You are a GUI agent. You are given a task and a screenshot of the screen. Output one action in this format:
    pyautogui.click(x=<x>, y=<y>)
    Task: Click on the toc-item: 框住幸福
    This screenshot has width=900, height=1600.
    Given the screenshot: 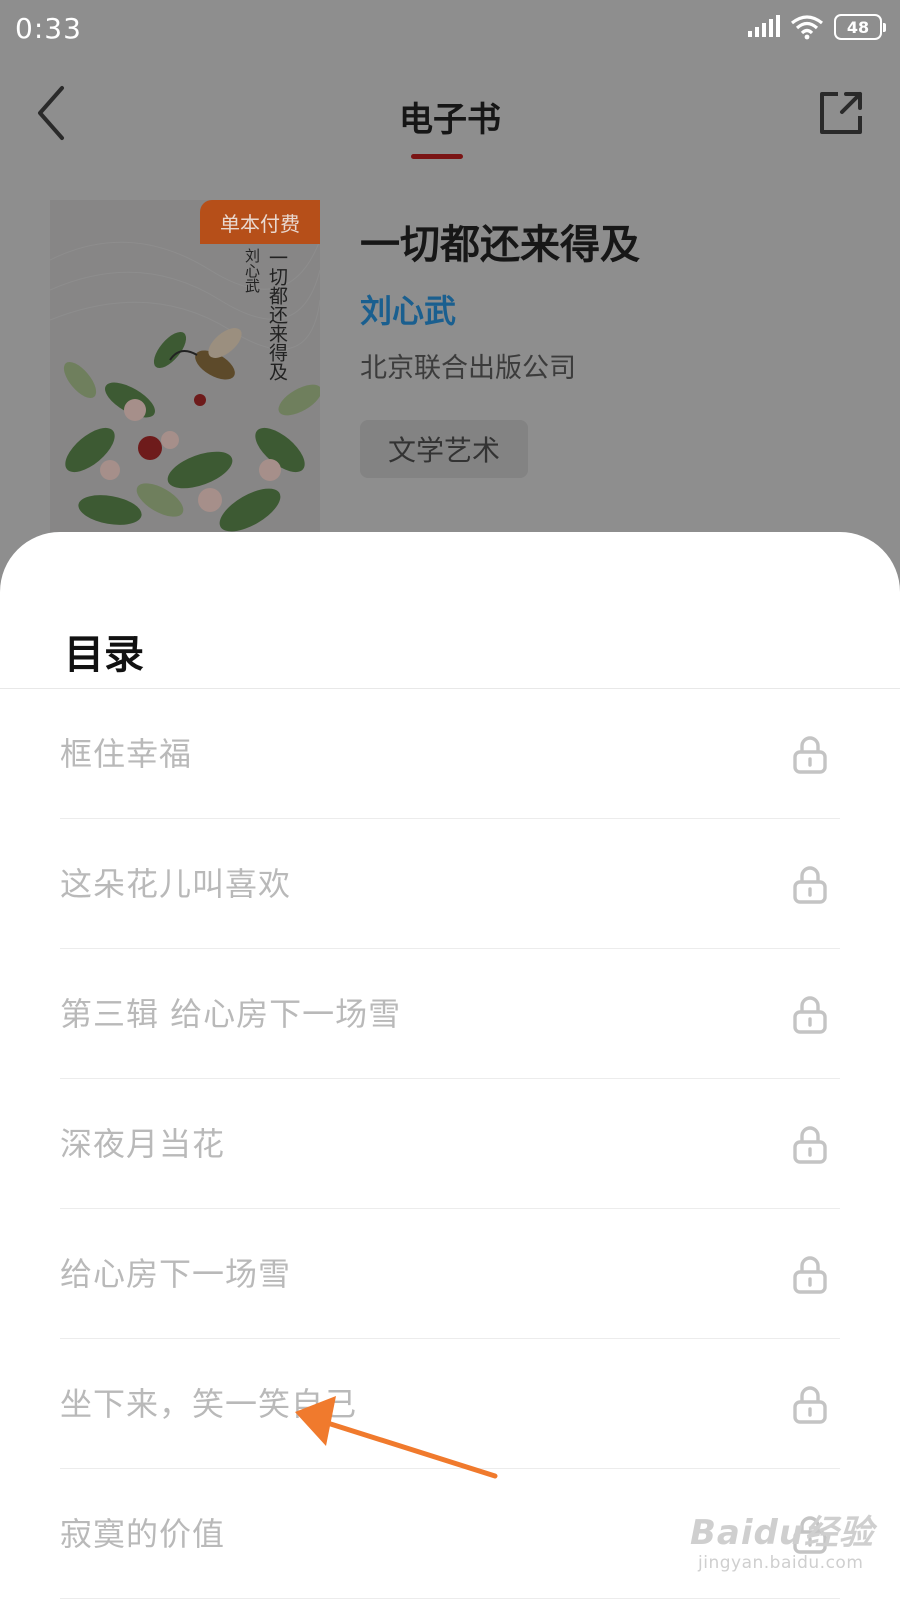 What is the action you would take?
    pyautogui.click(x=450, y=754)
    